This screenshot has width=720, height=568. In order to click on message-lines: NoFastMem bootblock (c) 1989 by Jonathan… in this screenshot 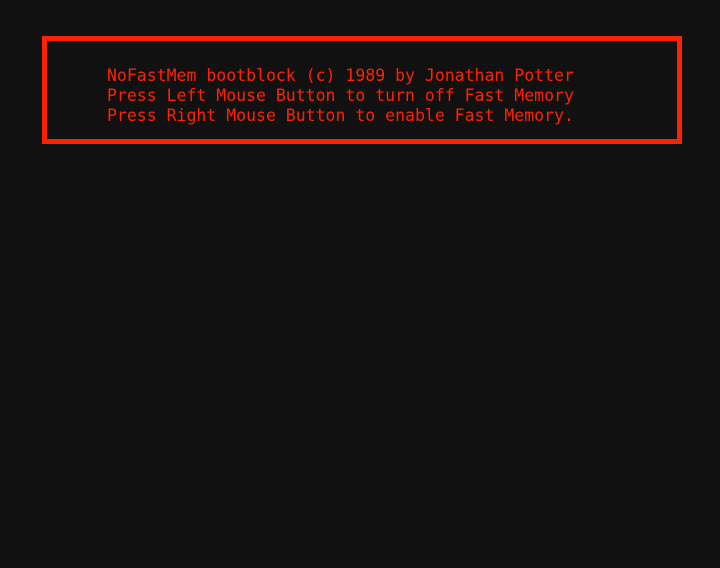, I will do `click(340, 96)`.